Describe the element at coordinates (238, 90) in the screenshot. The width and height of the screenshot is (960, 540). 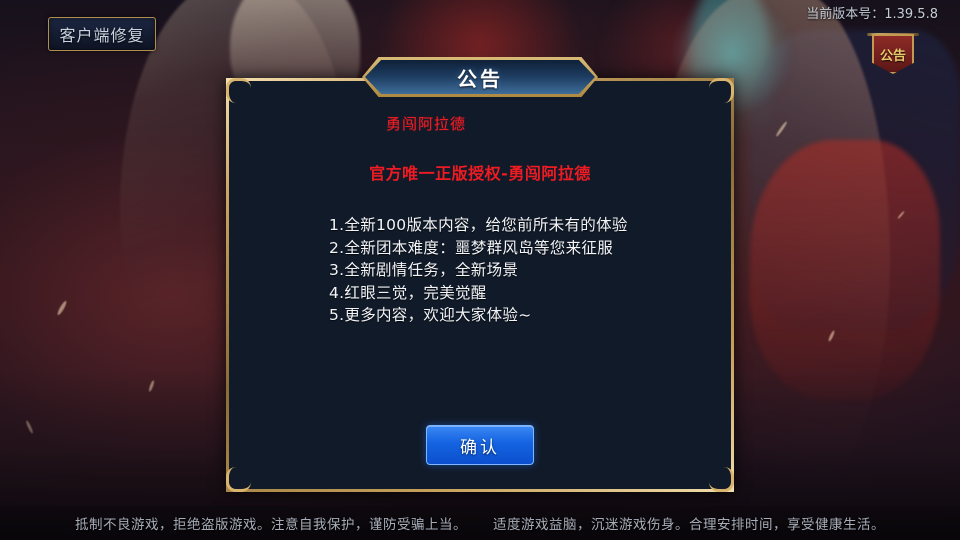
I see `dialog-corner-top-left` at that location.